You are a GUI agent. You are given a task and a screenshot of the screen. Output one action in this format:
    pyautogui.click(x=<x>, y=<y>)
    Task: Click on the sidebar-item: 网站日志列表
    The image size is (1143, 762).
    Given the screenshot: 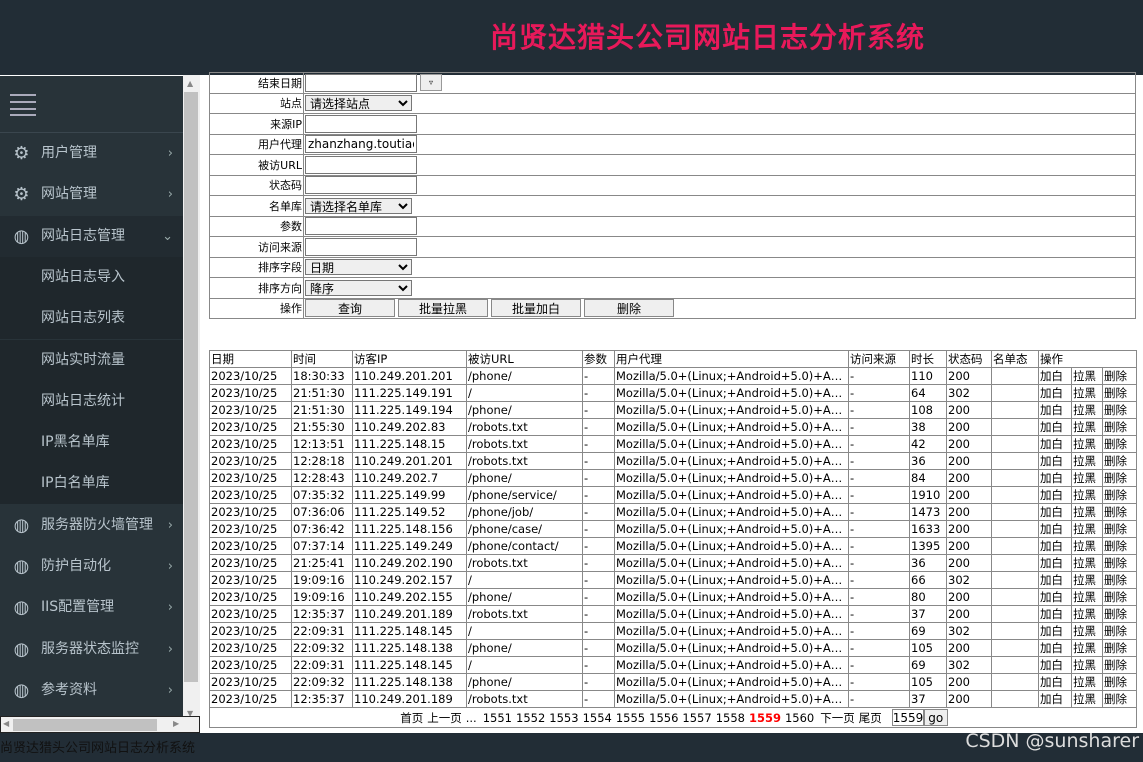 What is the action you would take?
    pyautogui.click(x=91, y=319)
    